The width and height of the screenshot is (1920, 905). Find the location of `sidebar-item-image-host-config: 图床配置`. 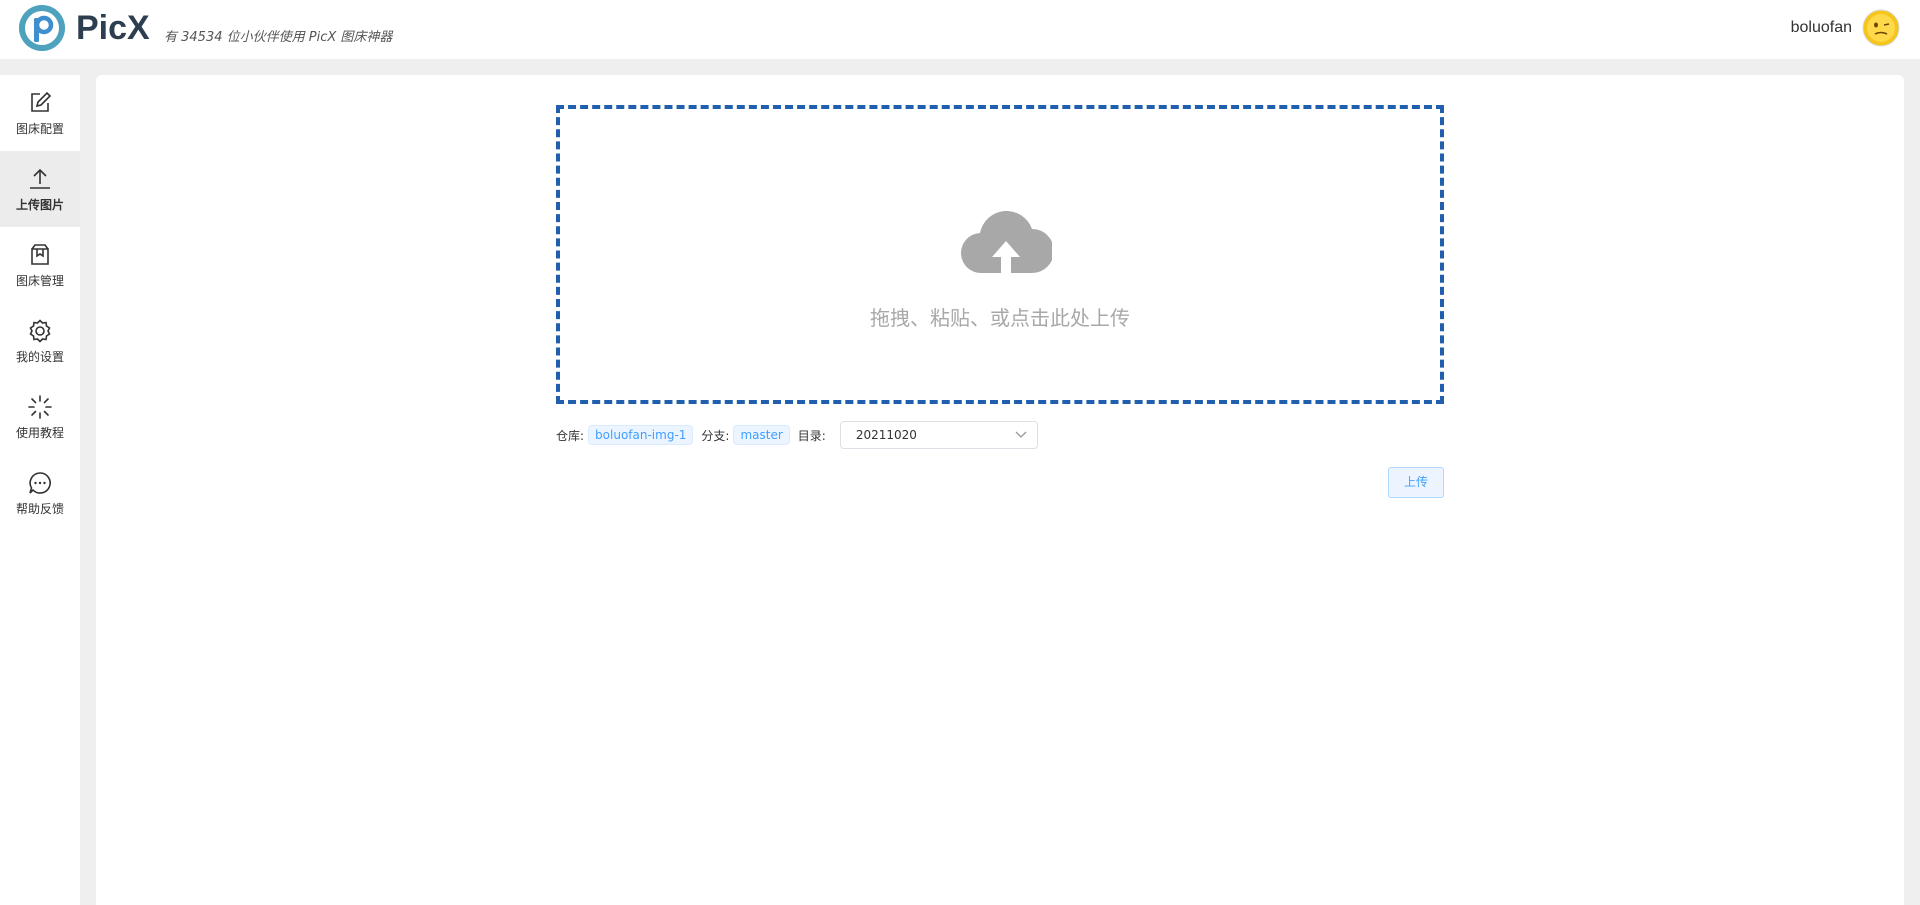

sidebar-item-image-host-config: 图床配置 is located at coordinates (40, 113).